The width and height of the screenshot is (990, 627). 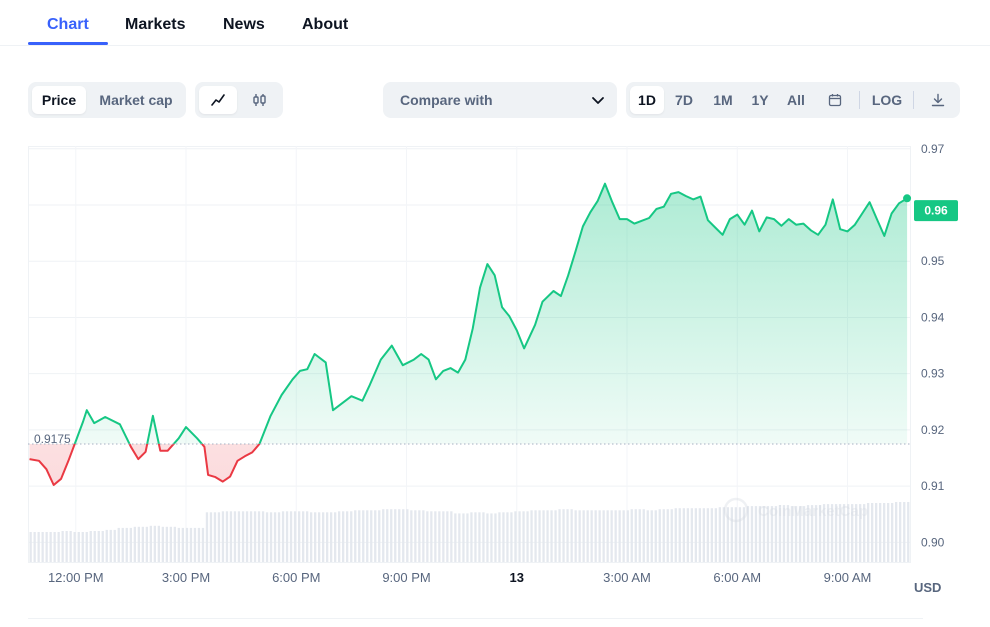 I want to click on chart-type-toggle, so click(x=239, y=100).